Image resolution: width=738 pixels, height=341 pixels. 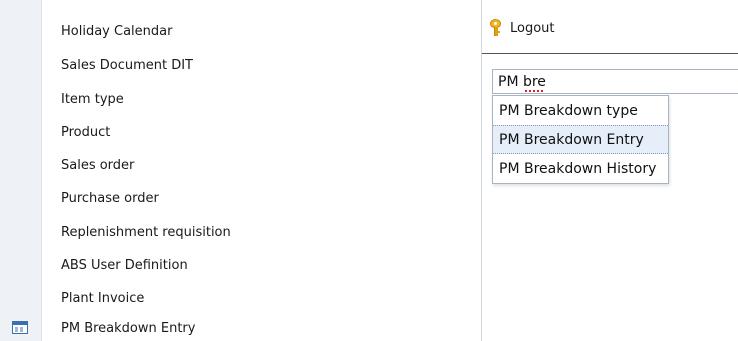 I want to click on menu-item-holiday-calendar: Holiday Calendar, so click(x=261, y=31).